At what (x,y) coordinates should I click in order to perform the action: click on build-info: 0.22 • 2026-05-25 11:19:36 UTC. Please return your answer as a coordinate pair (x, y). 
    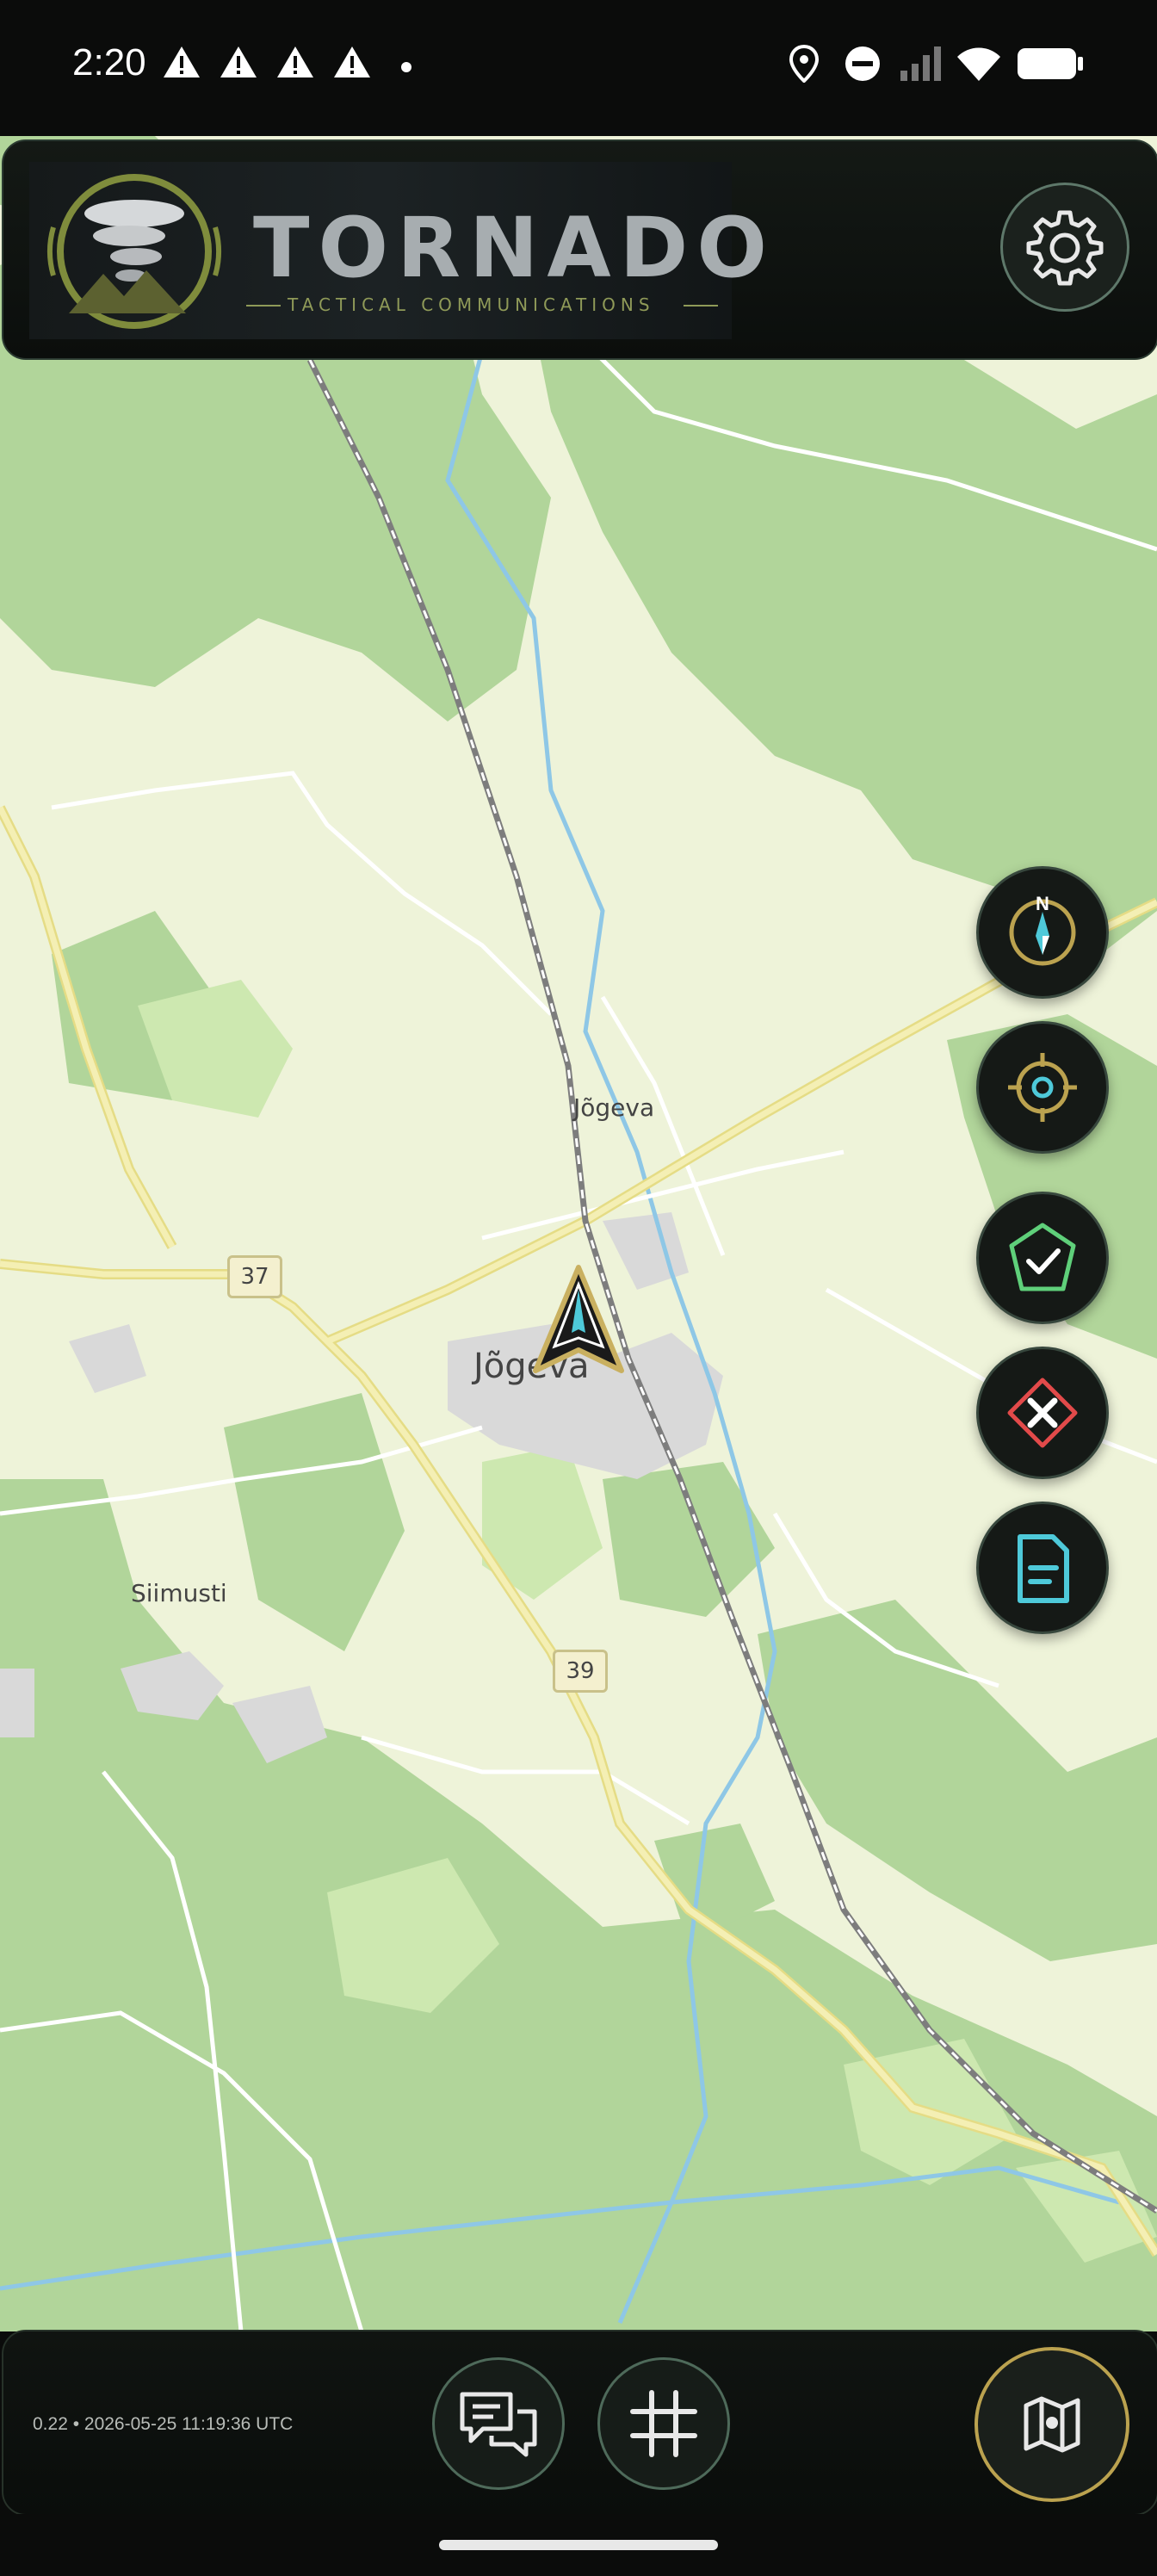
    Looking at the image, I should click on (163, 2424).